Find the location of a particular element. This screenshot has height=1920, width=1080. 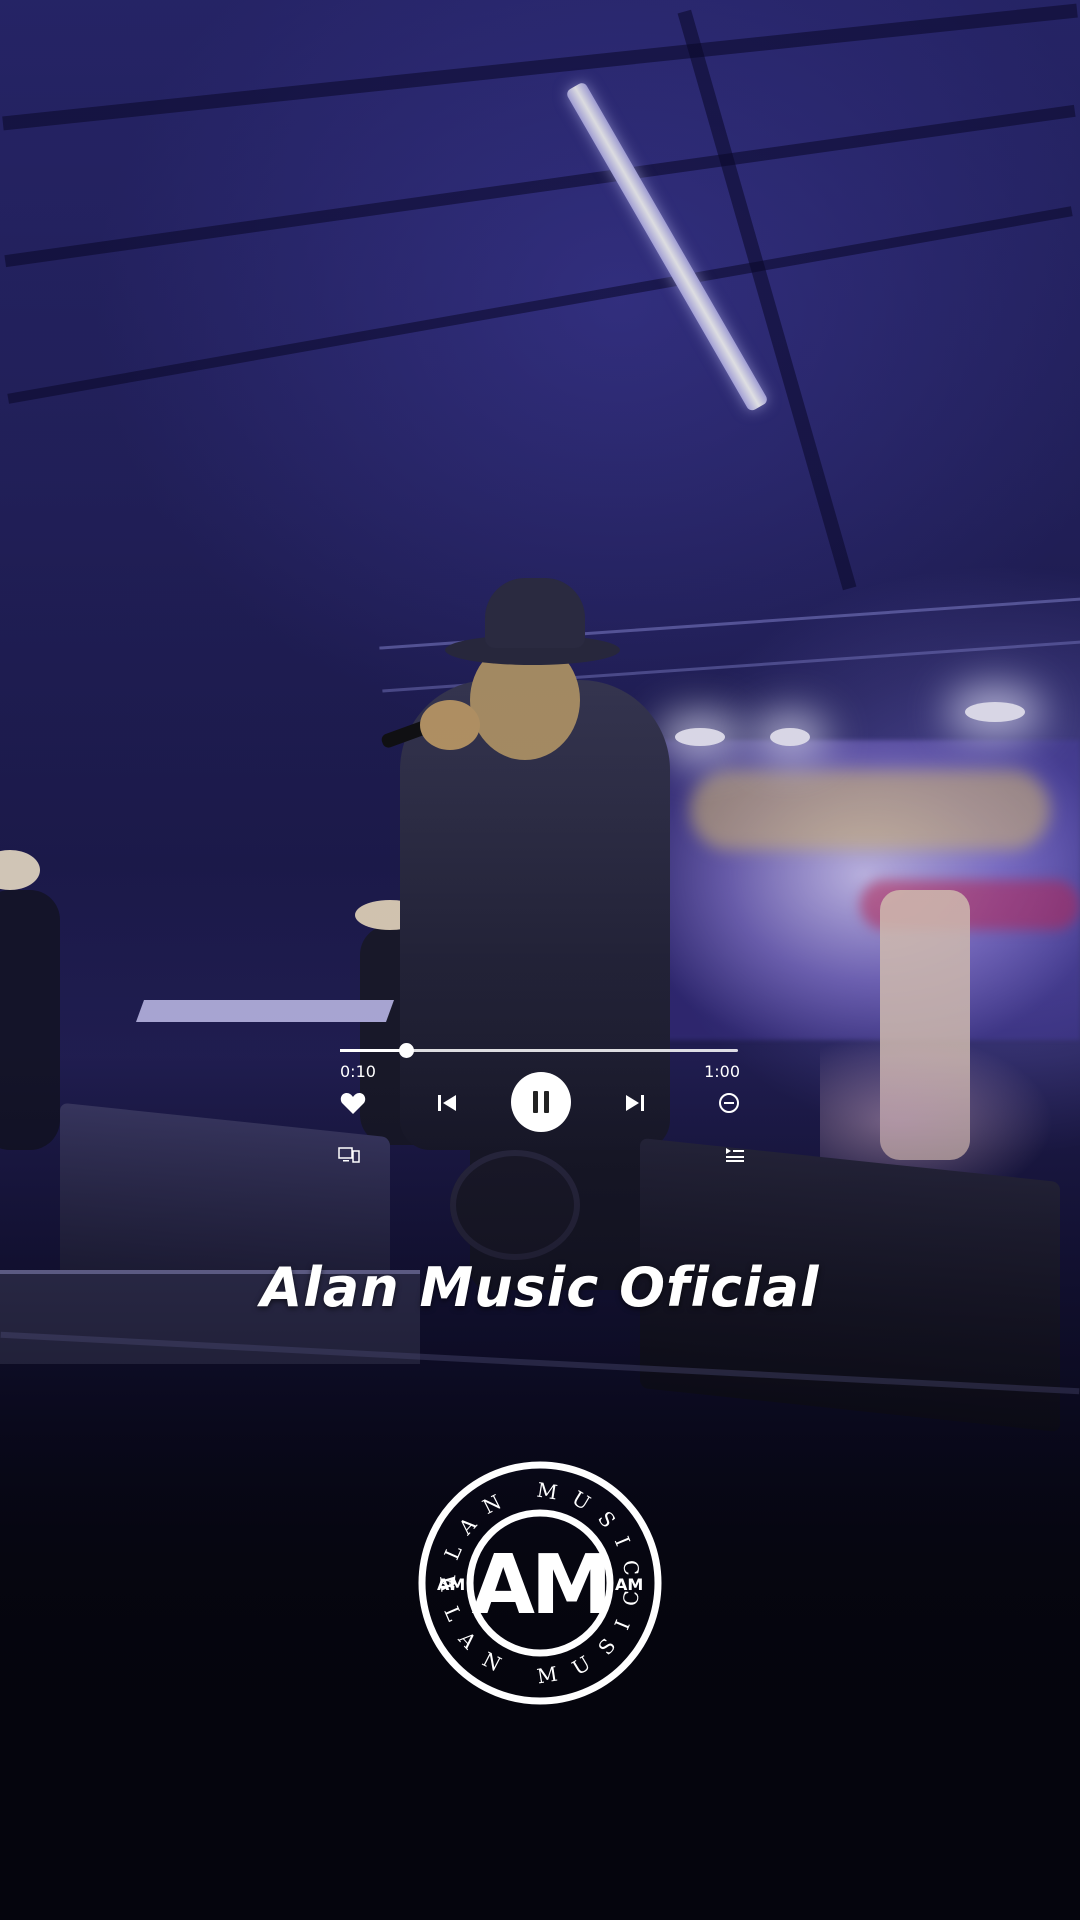

channel-title: Alan Music Oficial is located at coordinates (540, 1287).